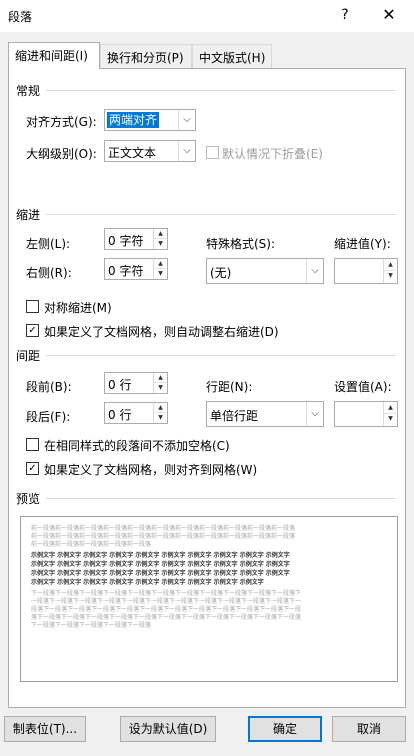 This screenshot has height=756, width=414. Describe the element at coordinates (232, 56) in the screenshot. I see `tab-asian-typography: 中文版式(H)` at that location.